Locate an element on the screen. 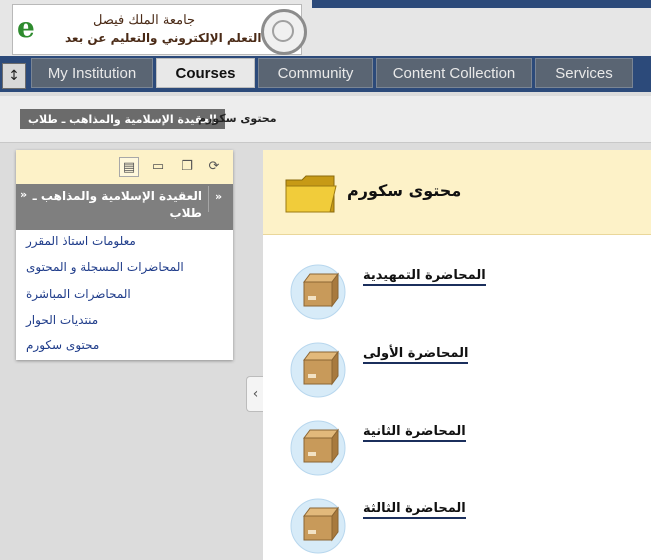  menu-item-recorded-lectures: المحاضرات المسجلة و المحتوى is located at coordinates (126, 267).